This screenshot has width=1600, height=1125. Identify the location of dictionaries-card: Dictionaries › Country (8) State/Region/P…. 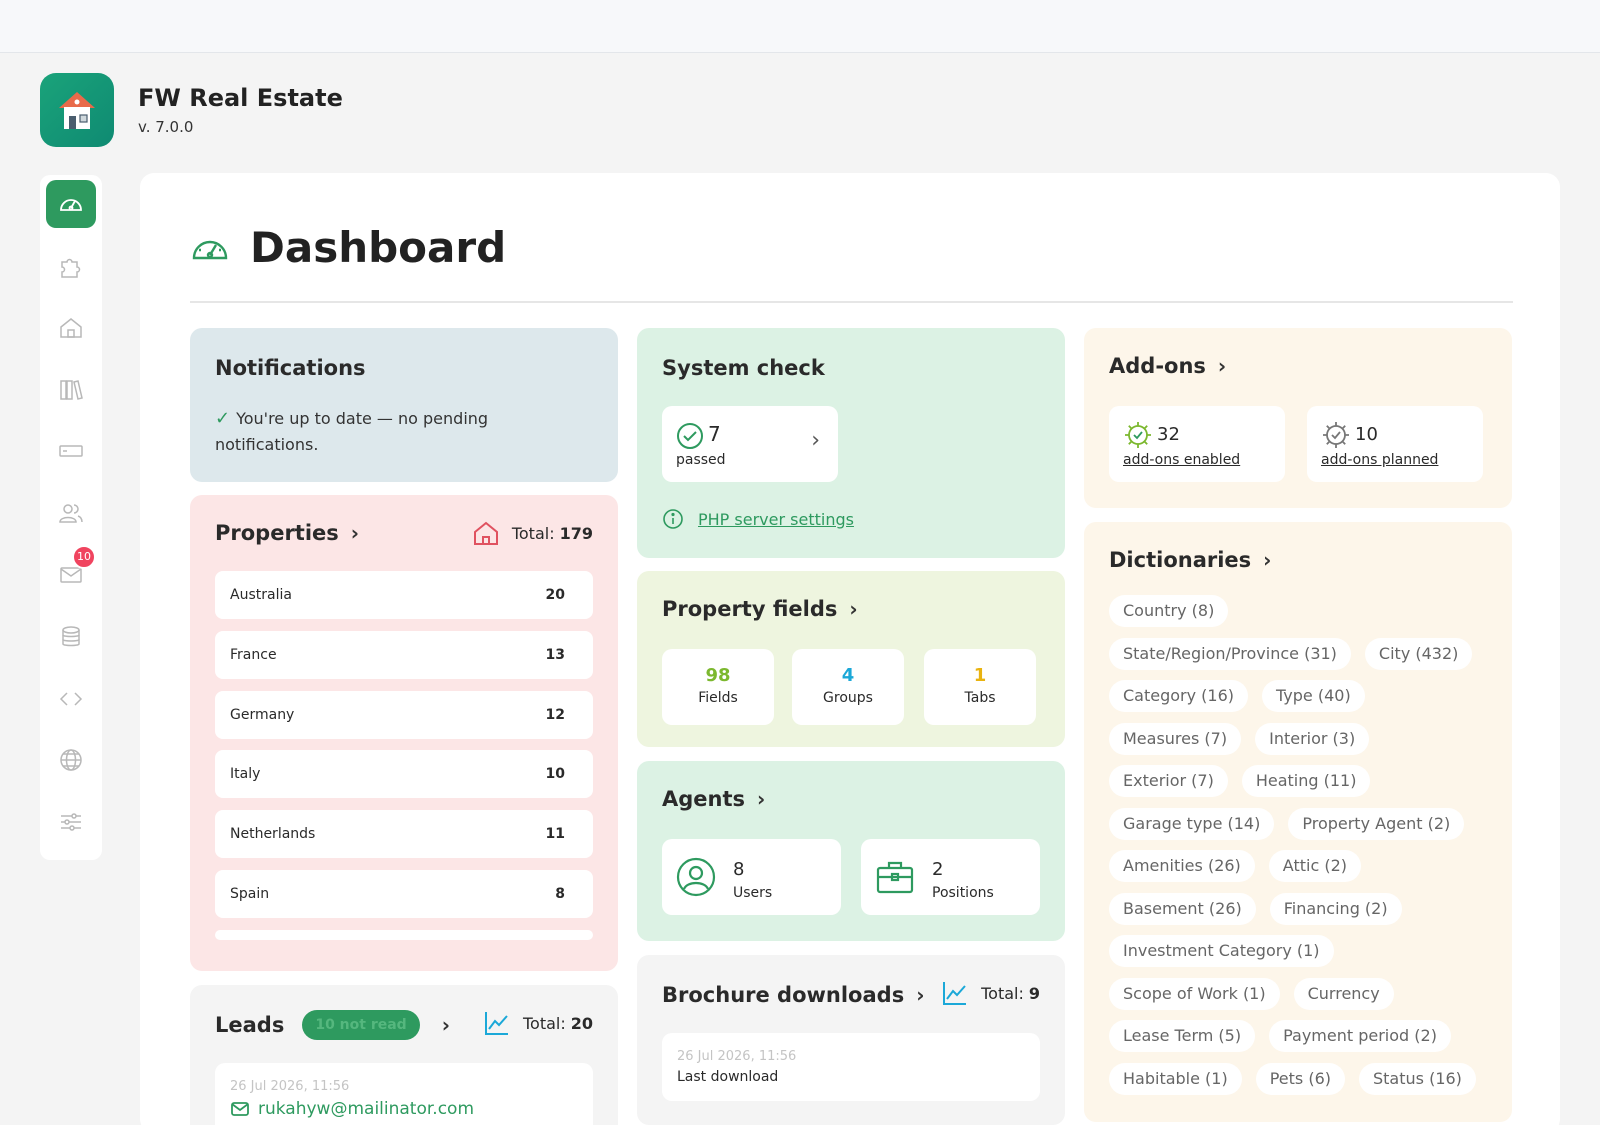
(1298, 822).